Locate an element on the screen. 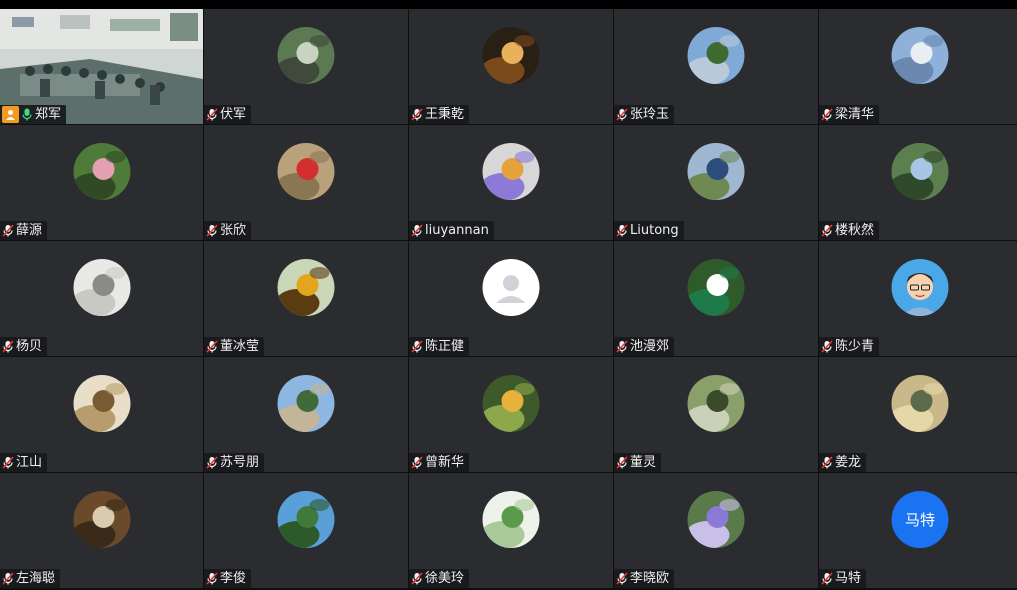 The width and height of the screenshot is (1017, 590). participant-tile: 董冰莹 is located at coordinates (306, 298).